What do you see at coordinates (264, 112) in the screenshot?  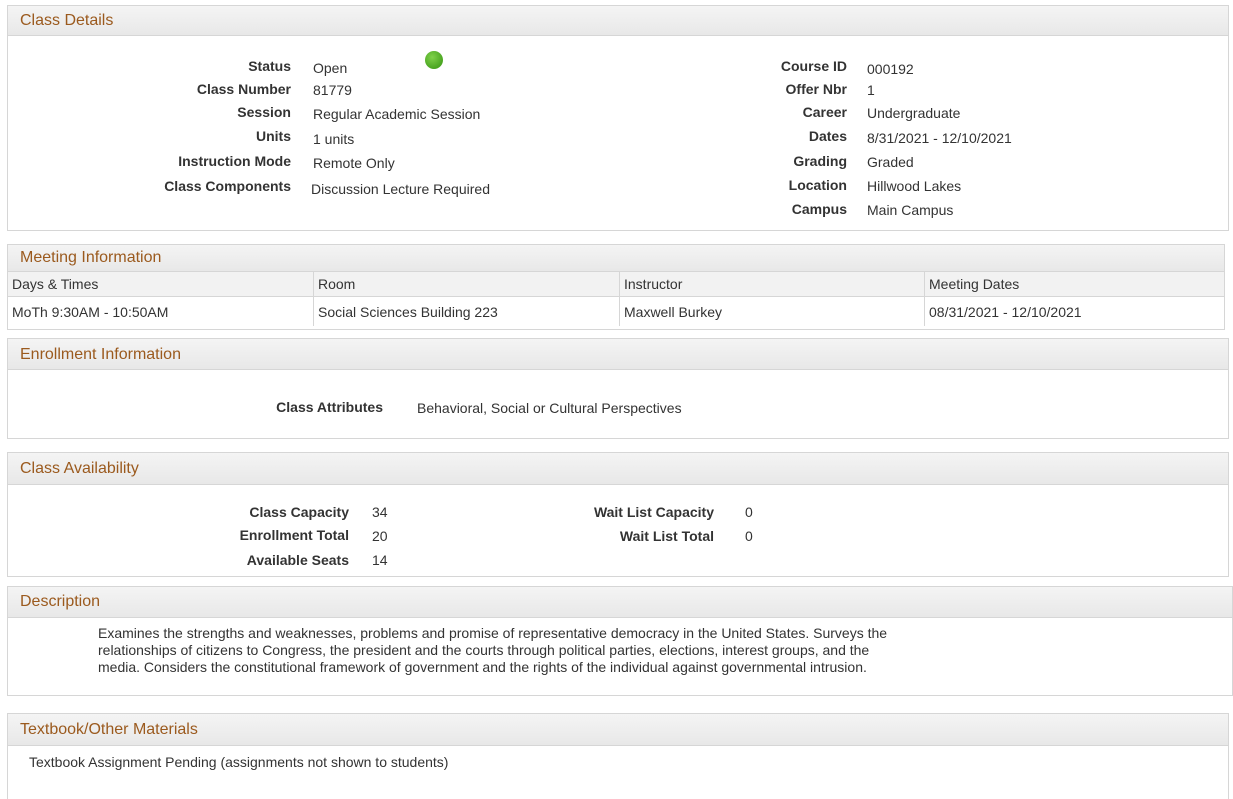 I see `session-label: Session` at bounding box center [264, 112].